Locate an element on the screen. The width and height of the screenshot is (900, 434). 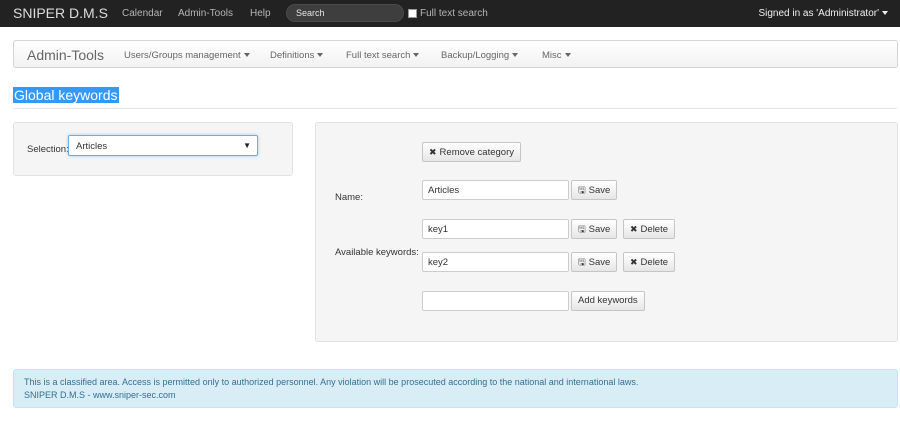
save-keyword-2-button: 🖫 Save is located at coordinates (594, 262).